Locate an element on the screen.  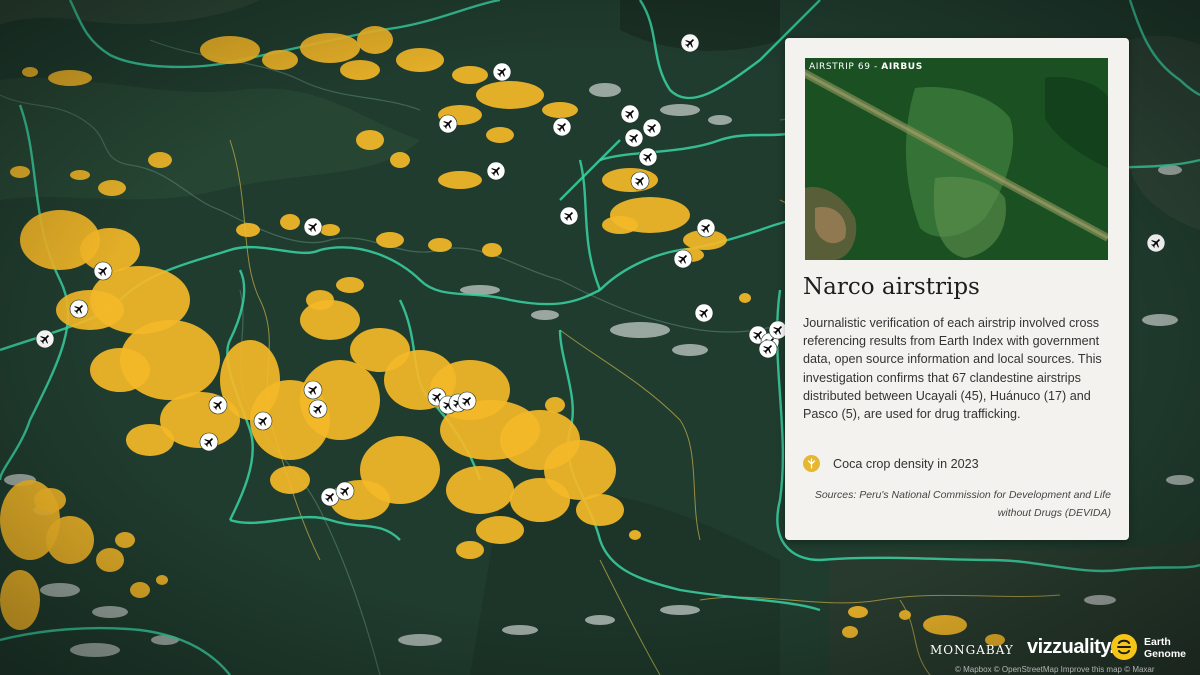
satellite-image is located at coordinates (956, 159).